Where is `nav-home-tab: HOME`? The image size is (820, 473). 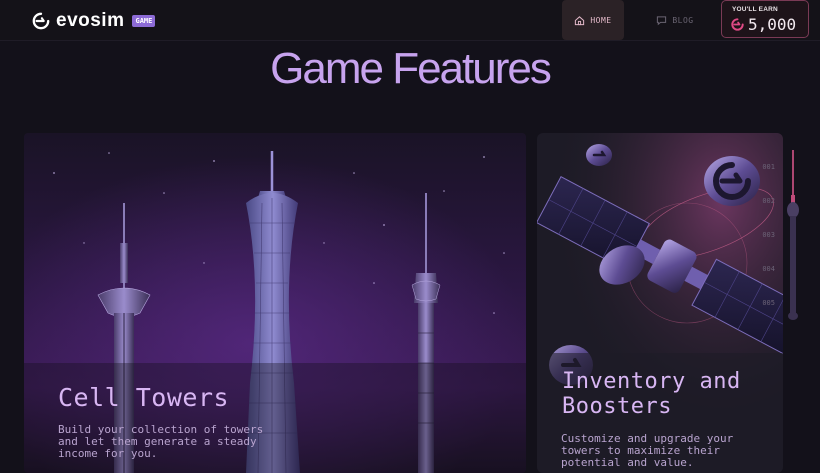
nav-home-tab: HOME is located at coordinates (593, 20).